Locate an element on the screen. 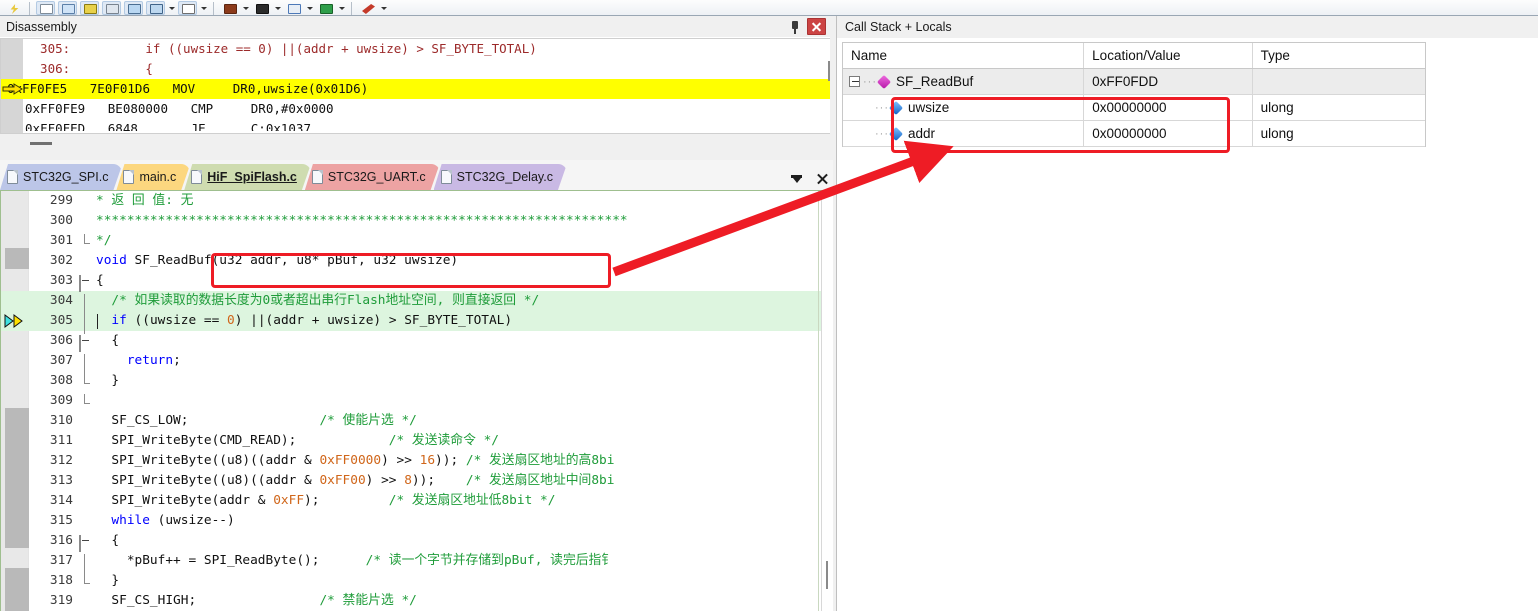 This screenshot has width=1538, height=611. code-line: 318 } is located at coordinates (411, 581).